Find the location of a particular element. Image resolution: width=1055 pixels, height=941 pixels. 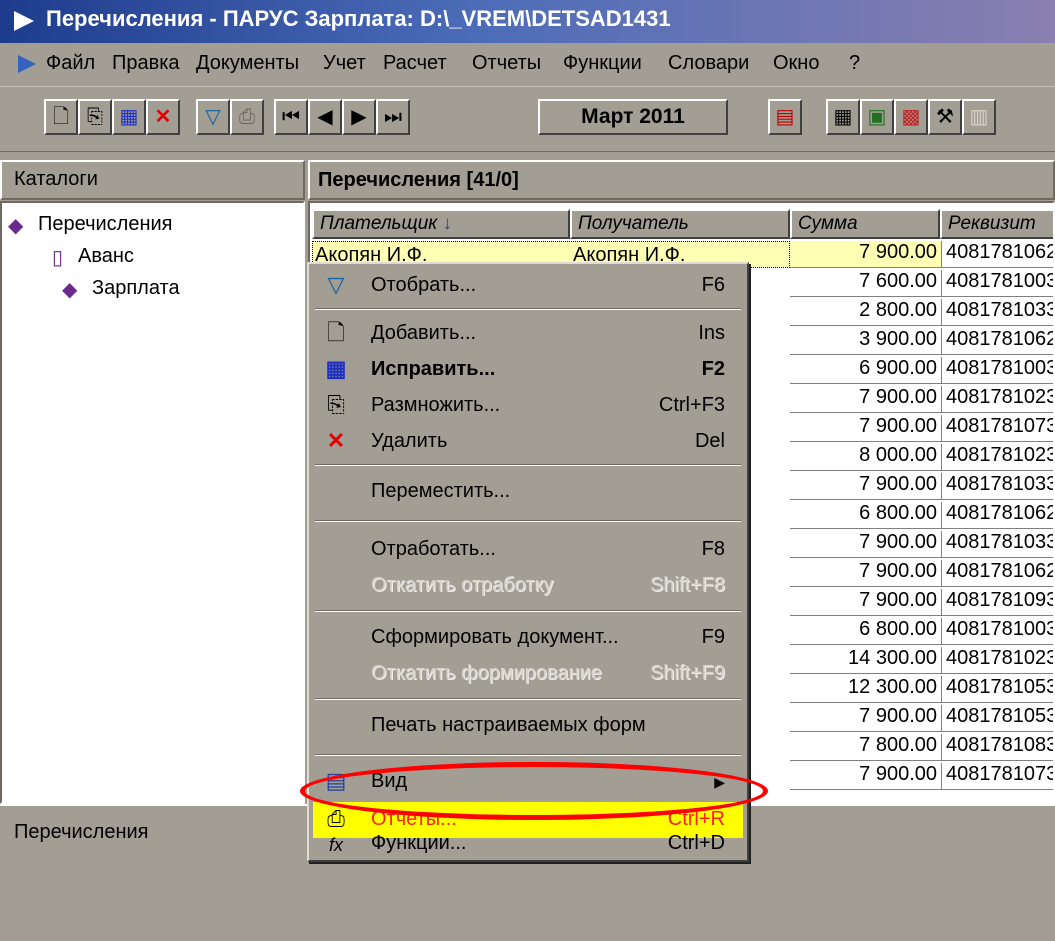

cell-sum: 14 300.00 is located at coordinates (866, 660).